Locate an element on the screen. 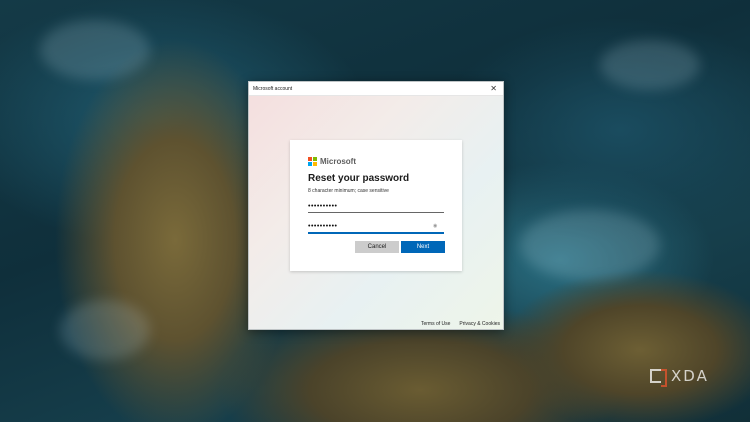 This screenshot has width=750, height=422. eye-icon: ◉ is located at coordinates (435, 226).